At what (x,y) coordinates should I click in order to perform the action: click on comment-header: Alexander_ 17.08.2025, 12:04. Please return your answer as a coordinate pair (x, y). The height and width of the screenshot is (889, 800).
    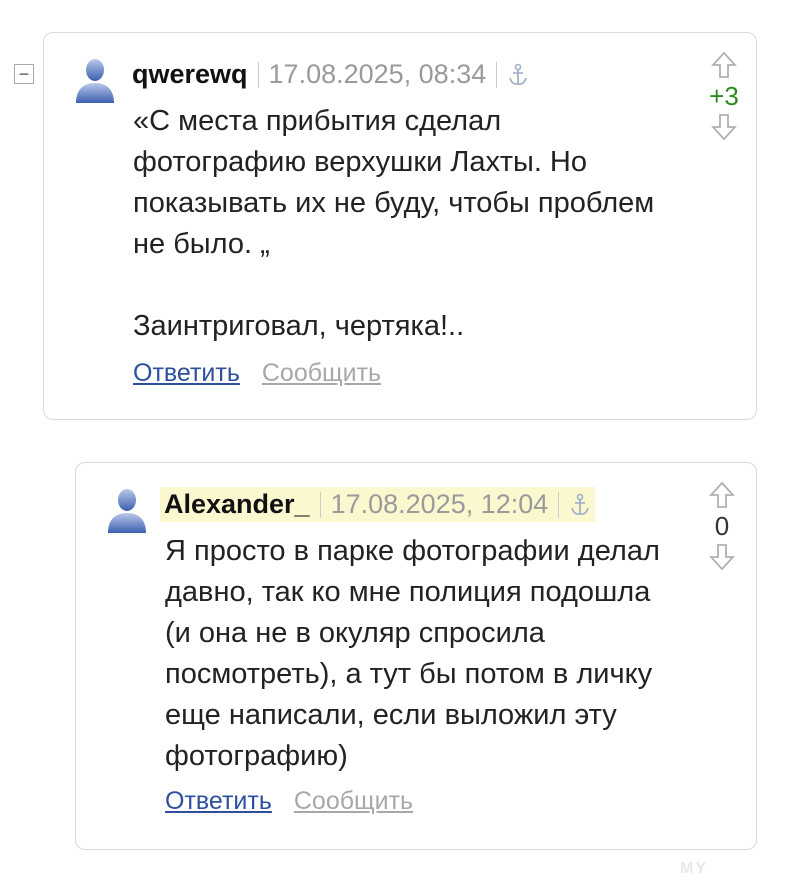
    Looking at the image, I should click on (378, 504).